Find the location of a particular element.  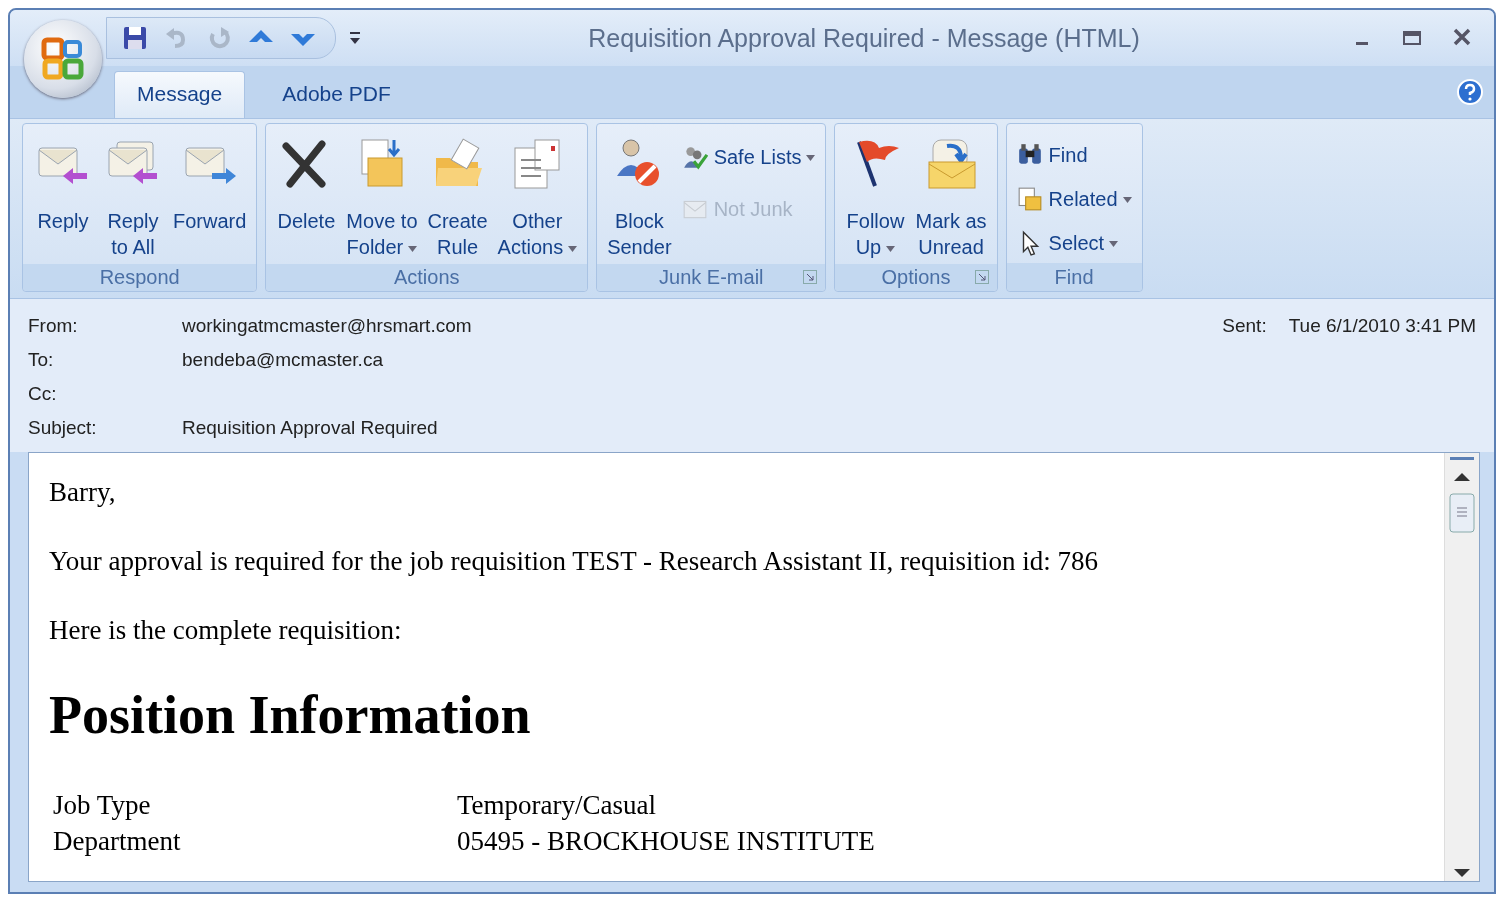

field-label: From: is located at coordinates (53, 326).